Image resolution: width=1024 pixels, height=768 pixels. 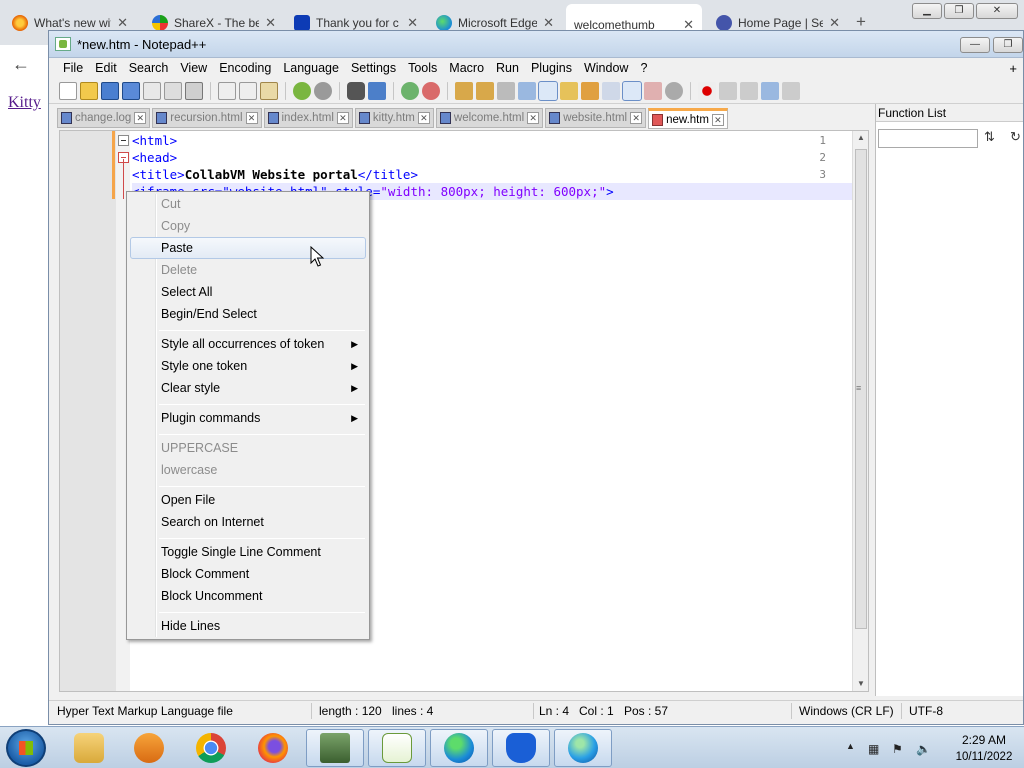 What do you see at coordinates (464, 90) in the screenshot?
I see `sync-vertical-icon` at bounding box center [464, 90].